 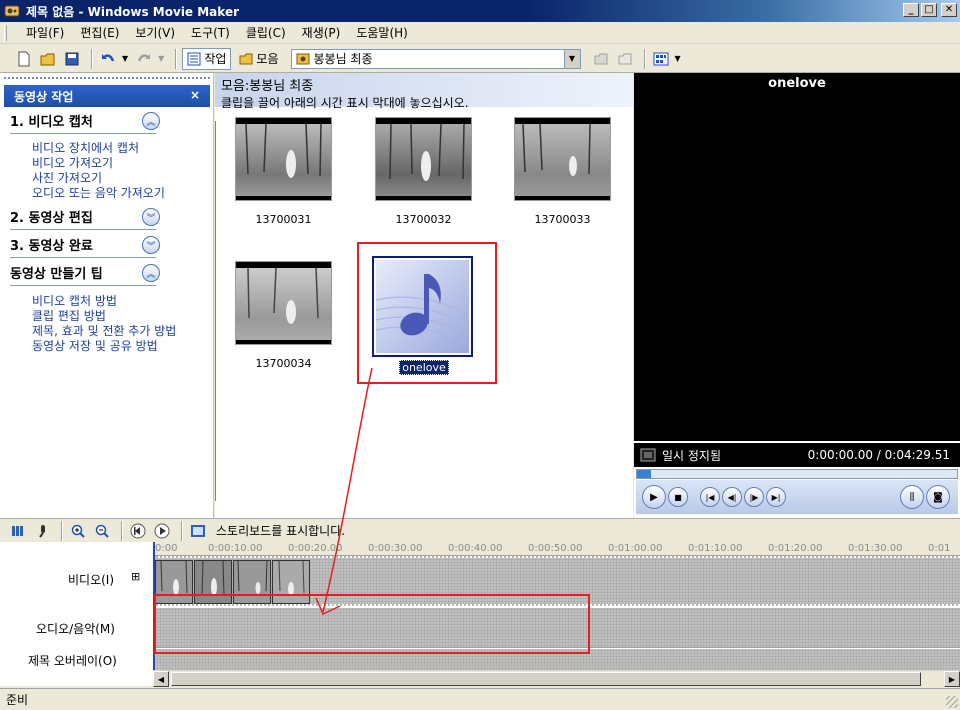 What do you see at coordinates (797, 84) in the screenshot?
I see `monitor-title: onelove` at bounding box center [797, 84].